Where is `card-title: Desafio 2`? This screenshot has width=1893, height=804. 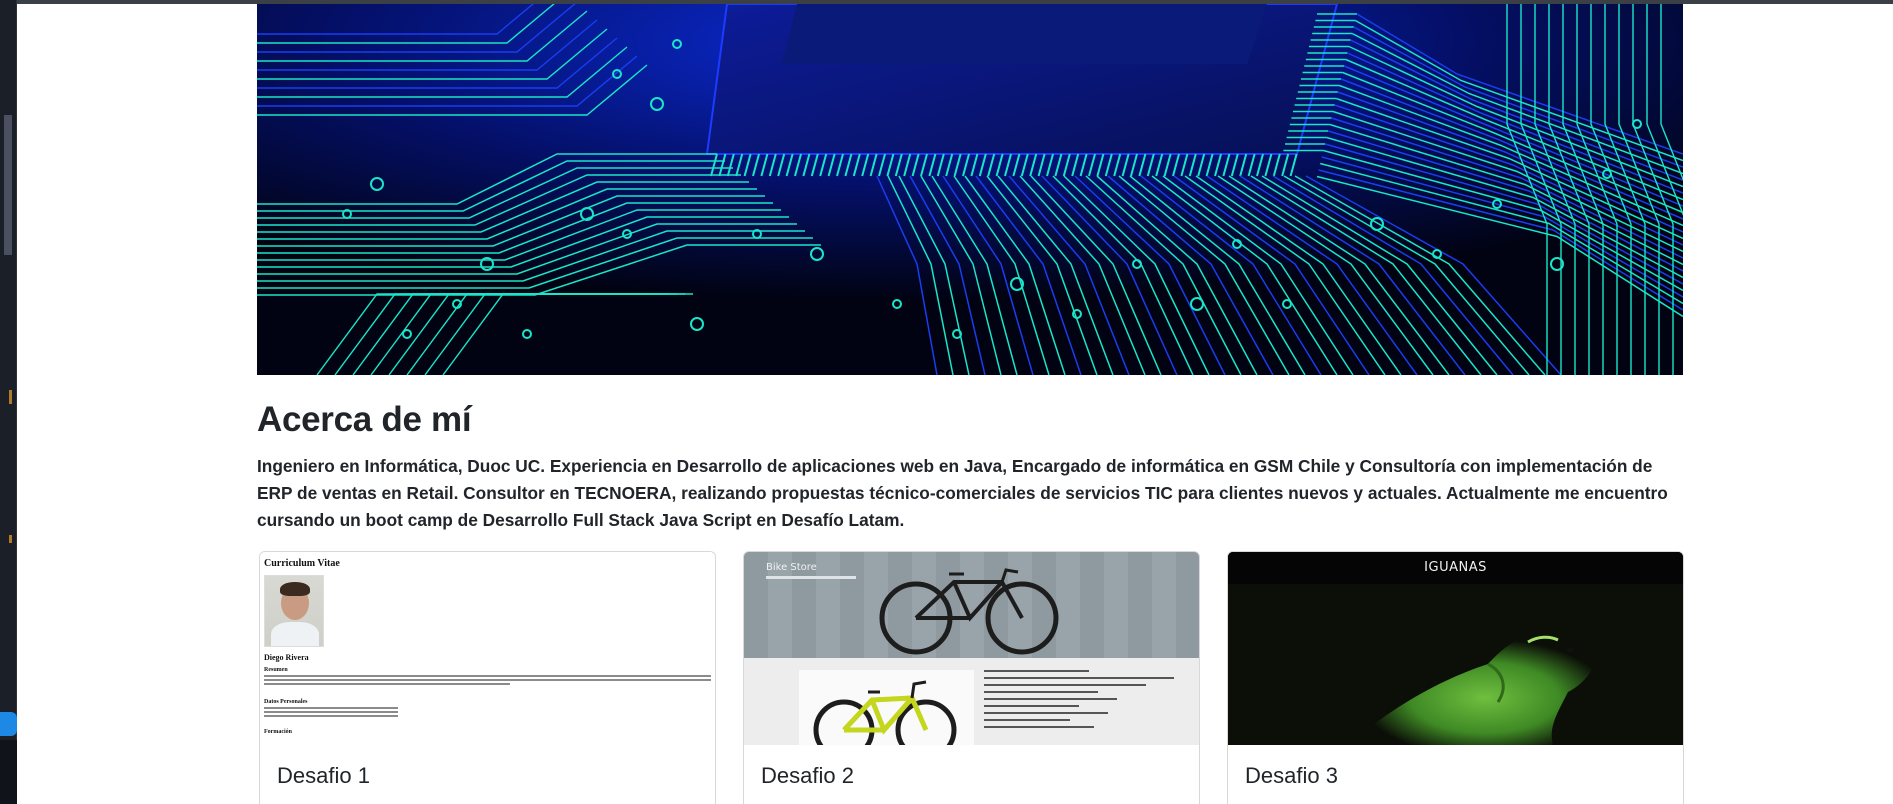
card-title: Desafio 2 is located at coordinates (807, 775).